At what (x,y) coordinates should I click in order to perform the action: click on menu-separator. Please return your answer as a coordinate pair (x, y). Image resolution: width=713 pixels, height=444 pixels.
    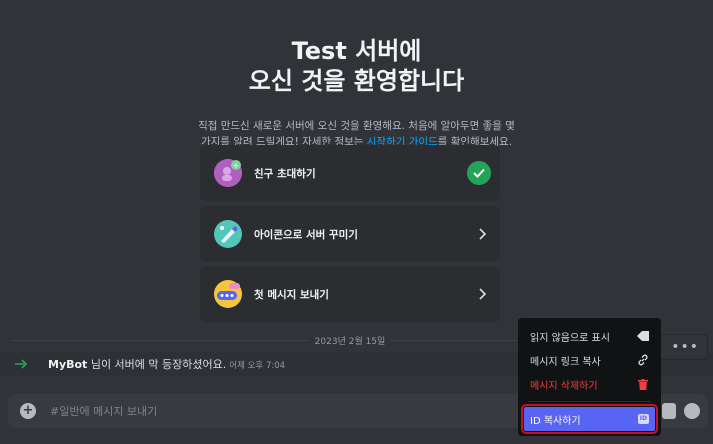
    Looking at the image, I should click on (589, 401).